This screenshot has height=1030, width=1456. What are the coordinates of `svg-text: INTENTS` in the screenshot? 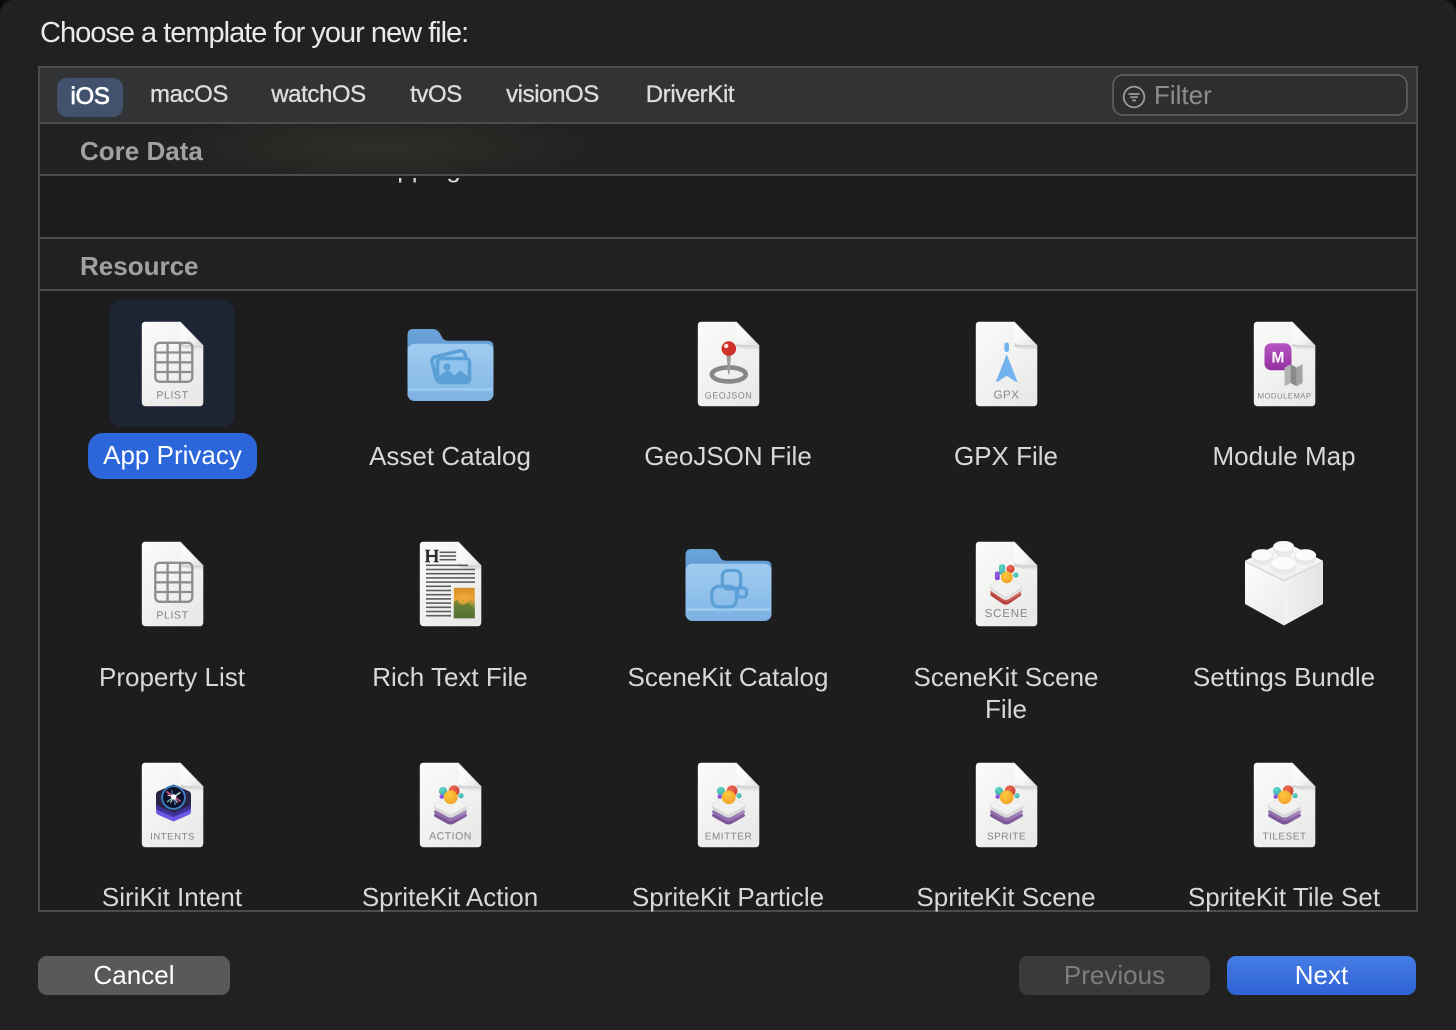 It's located at (172, 836).